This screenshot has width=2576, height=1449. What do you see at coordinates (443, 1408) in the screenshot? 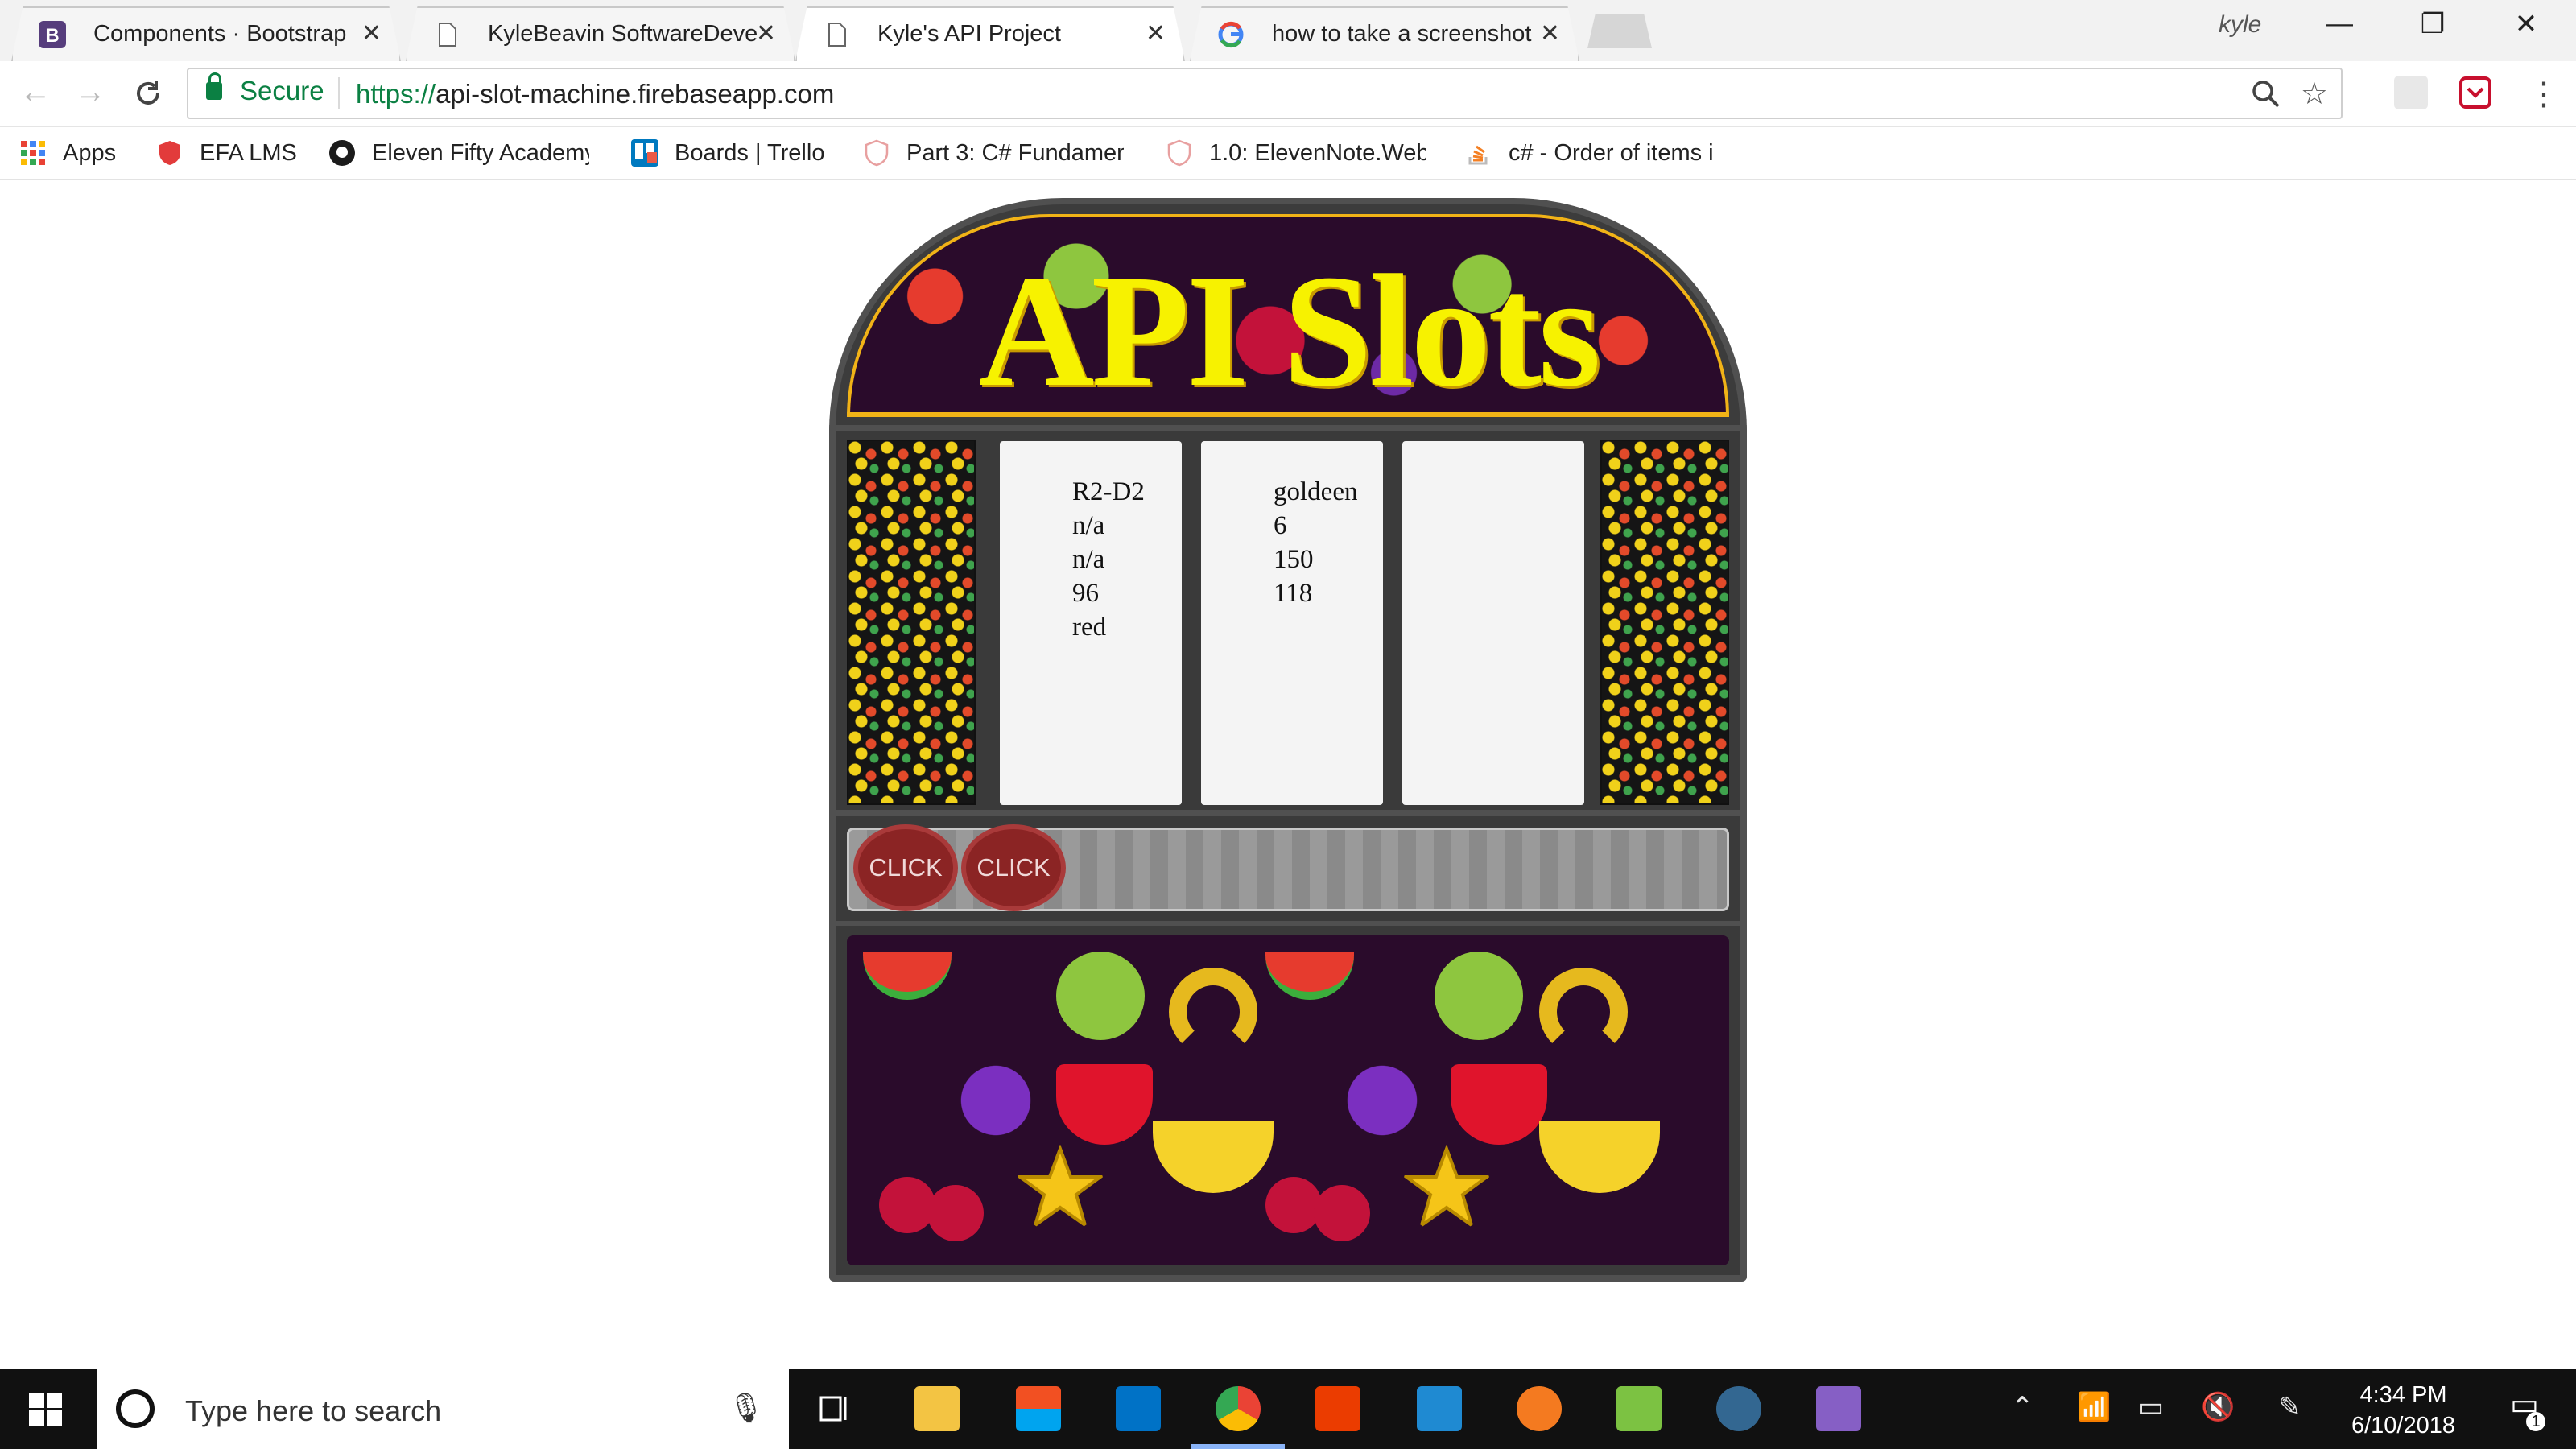
I see `taskbar-search-box: Type here to search 🎙` at bounding box center [443, 1408].